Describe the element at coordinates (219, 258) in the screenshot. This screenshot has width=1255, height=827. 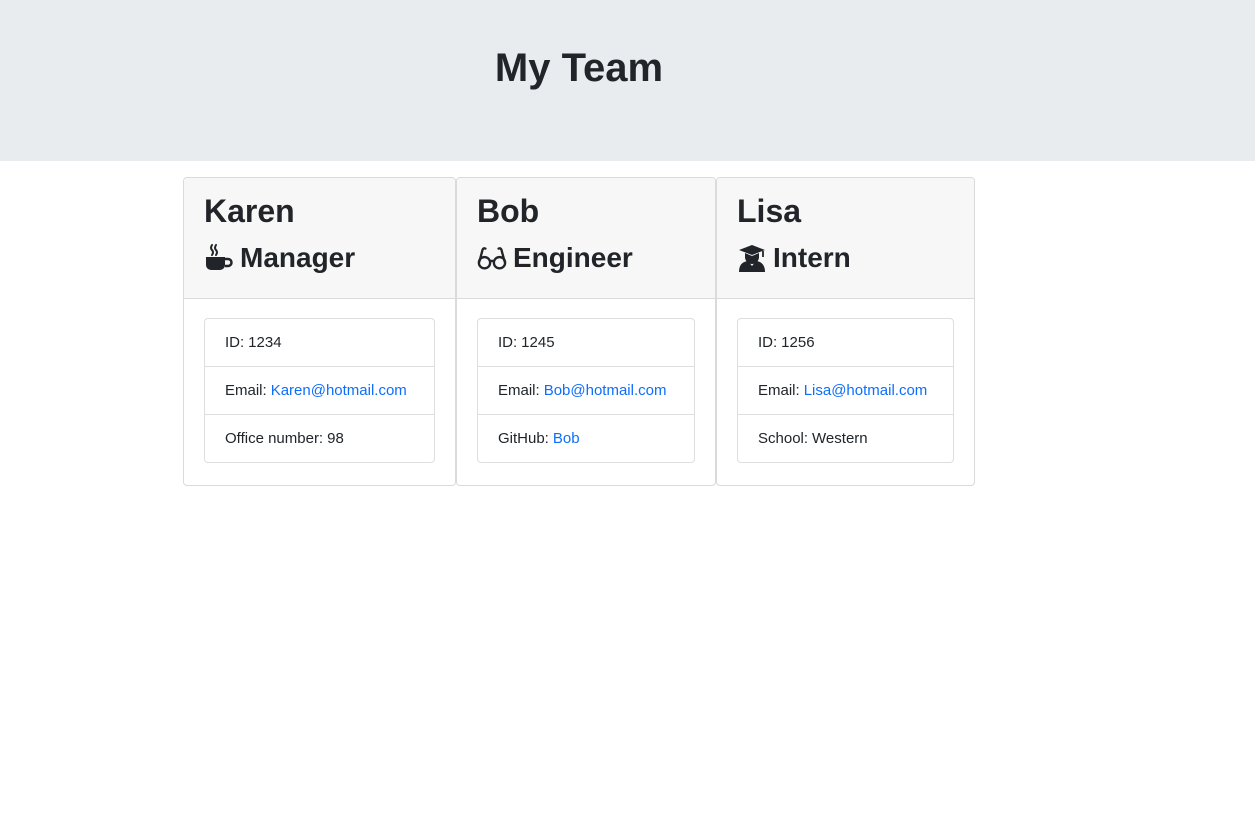
I see `coffee-icon` at that location.